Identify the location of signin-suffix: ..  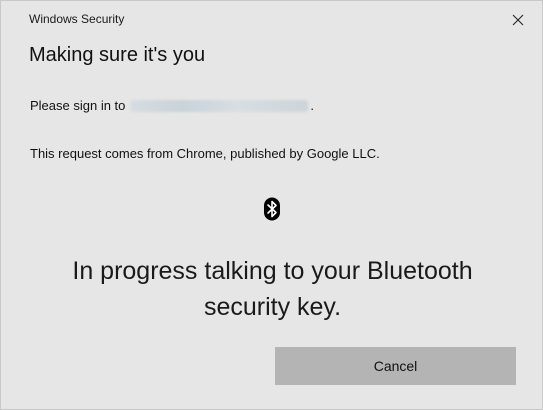
(312, 105).